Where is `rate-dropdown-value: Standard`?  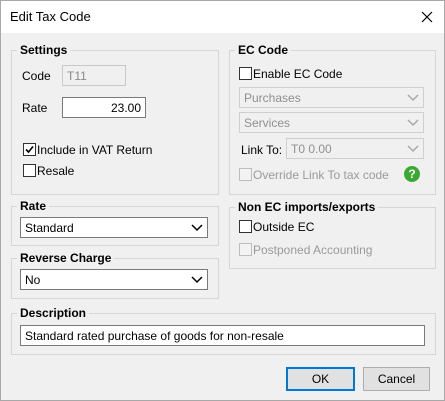 rate-dropdown-value: Standard is located at coordinates (49, 227).